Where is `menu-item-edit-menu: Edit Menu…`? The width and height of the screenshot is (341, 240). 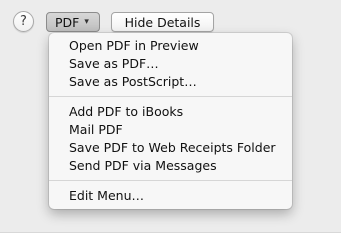 menu-item-edit-menu: Edit Menu… is located at coordinates (170, 196).